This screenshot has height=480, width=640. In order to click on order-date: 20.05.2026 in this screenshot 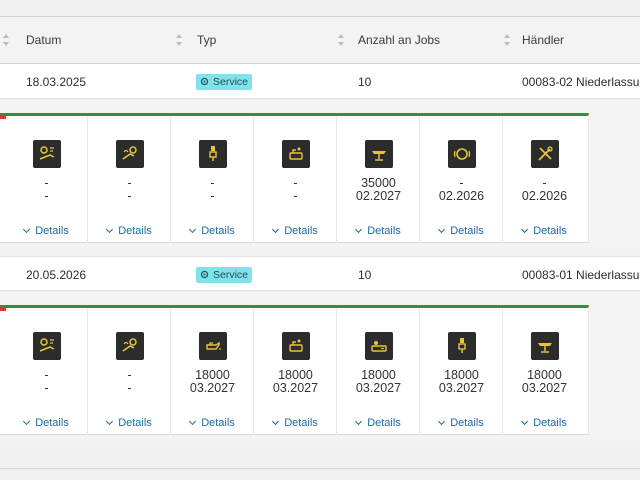, I will do `click(56, 274)`.